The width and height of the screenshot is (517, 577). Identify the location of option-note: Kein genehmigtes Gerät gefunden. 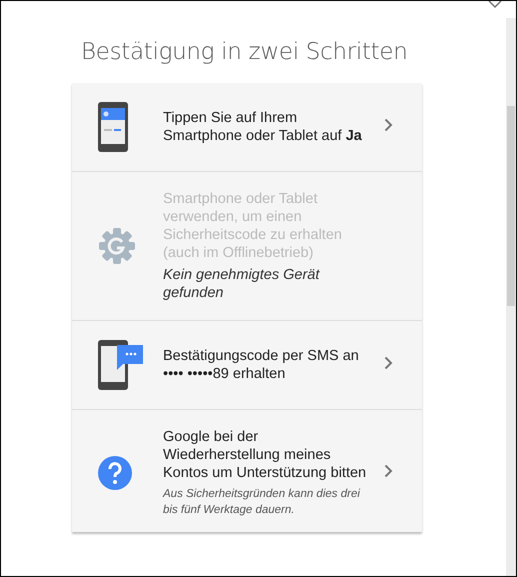
(242, 284).